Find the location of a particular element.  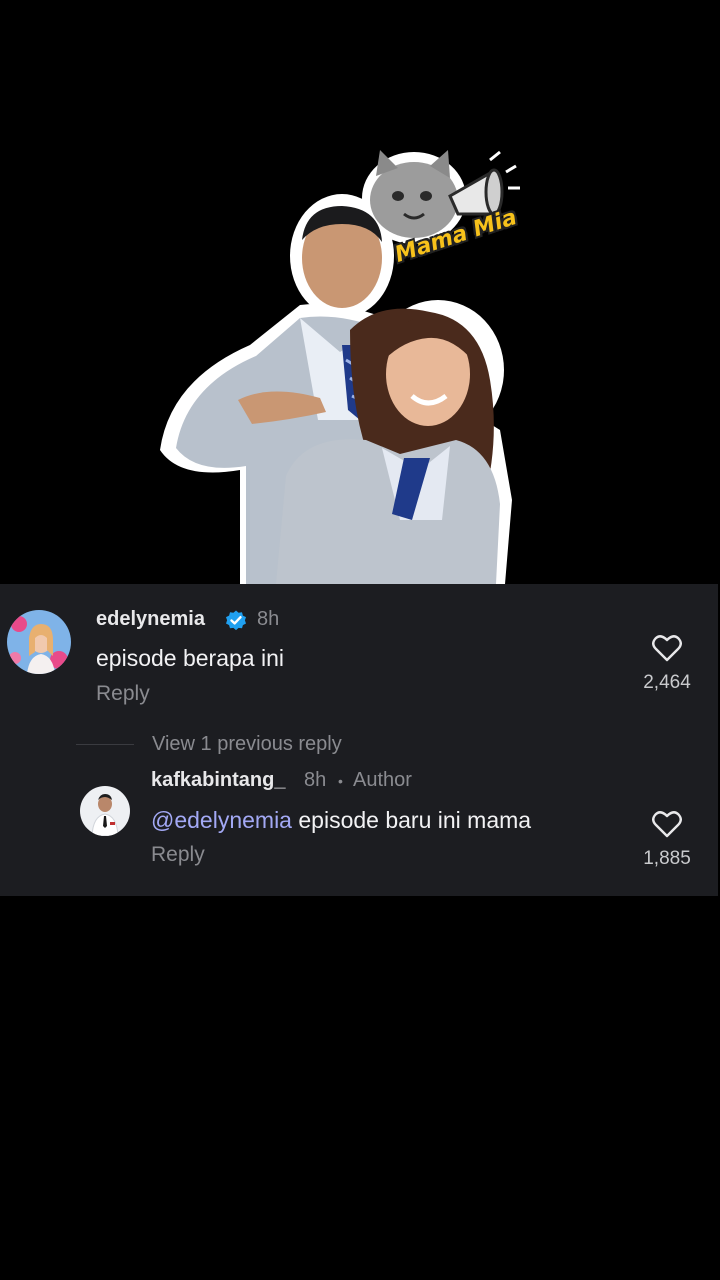

verified-badge-icon is located at coordinates (236, 620).